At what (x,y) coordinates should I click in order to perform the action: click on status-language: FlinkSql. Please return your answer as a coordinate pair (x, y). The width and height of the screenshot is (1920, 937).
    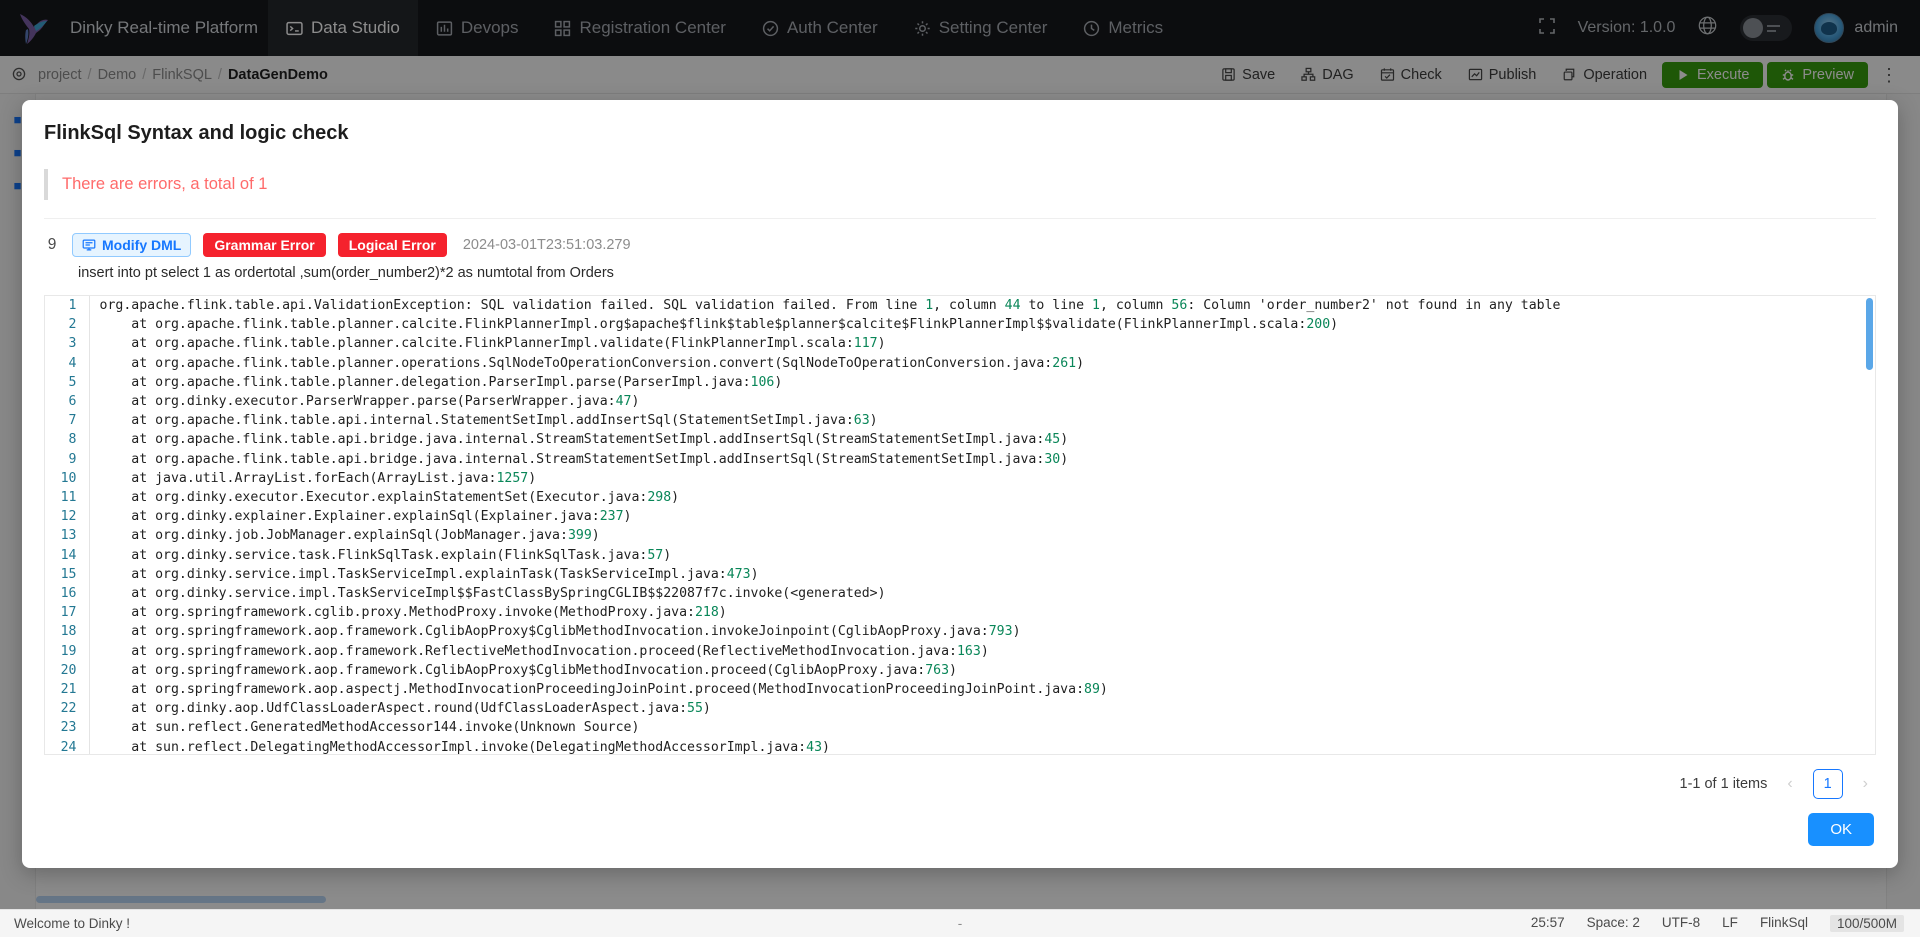
    Looking at the image, I should click on (1784, 923).